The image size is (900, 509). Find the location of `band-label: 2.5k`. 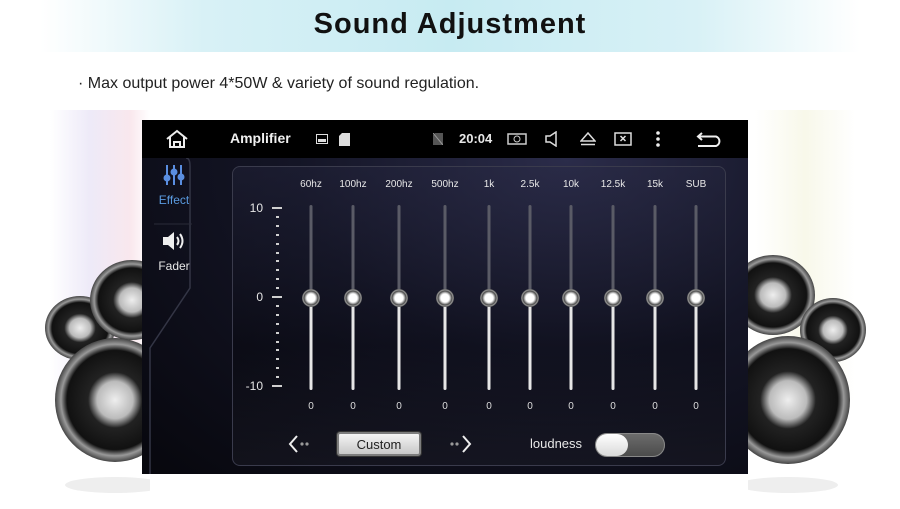

band-label: 2.5k is located at coordinates (530, 184).